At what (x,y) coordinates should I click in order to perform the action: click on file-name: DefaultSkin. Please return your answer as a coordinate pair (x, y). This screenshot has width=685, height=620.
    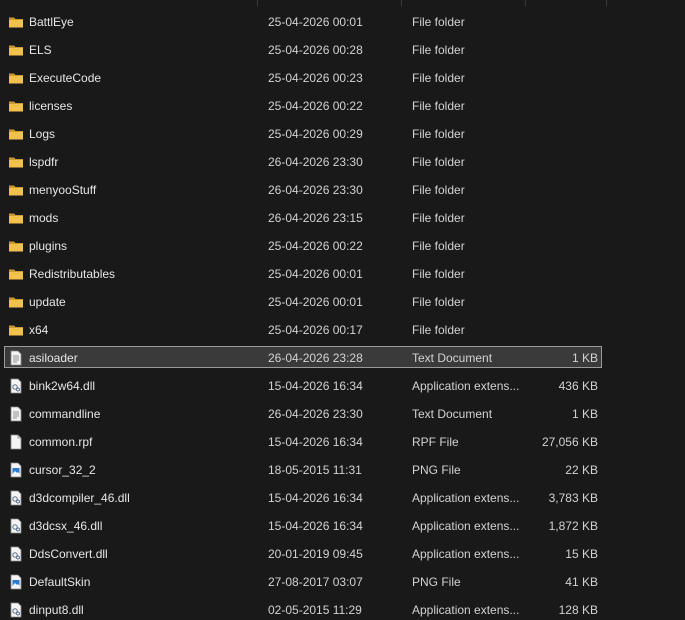
    Looking at the image, I should click on (60, 582).